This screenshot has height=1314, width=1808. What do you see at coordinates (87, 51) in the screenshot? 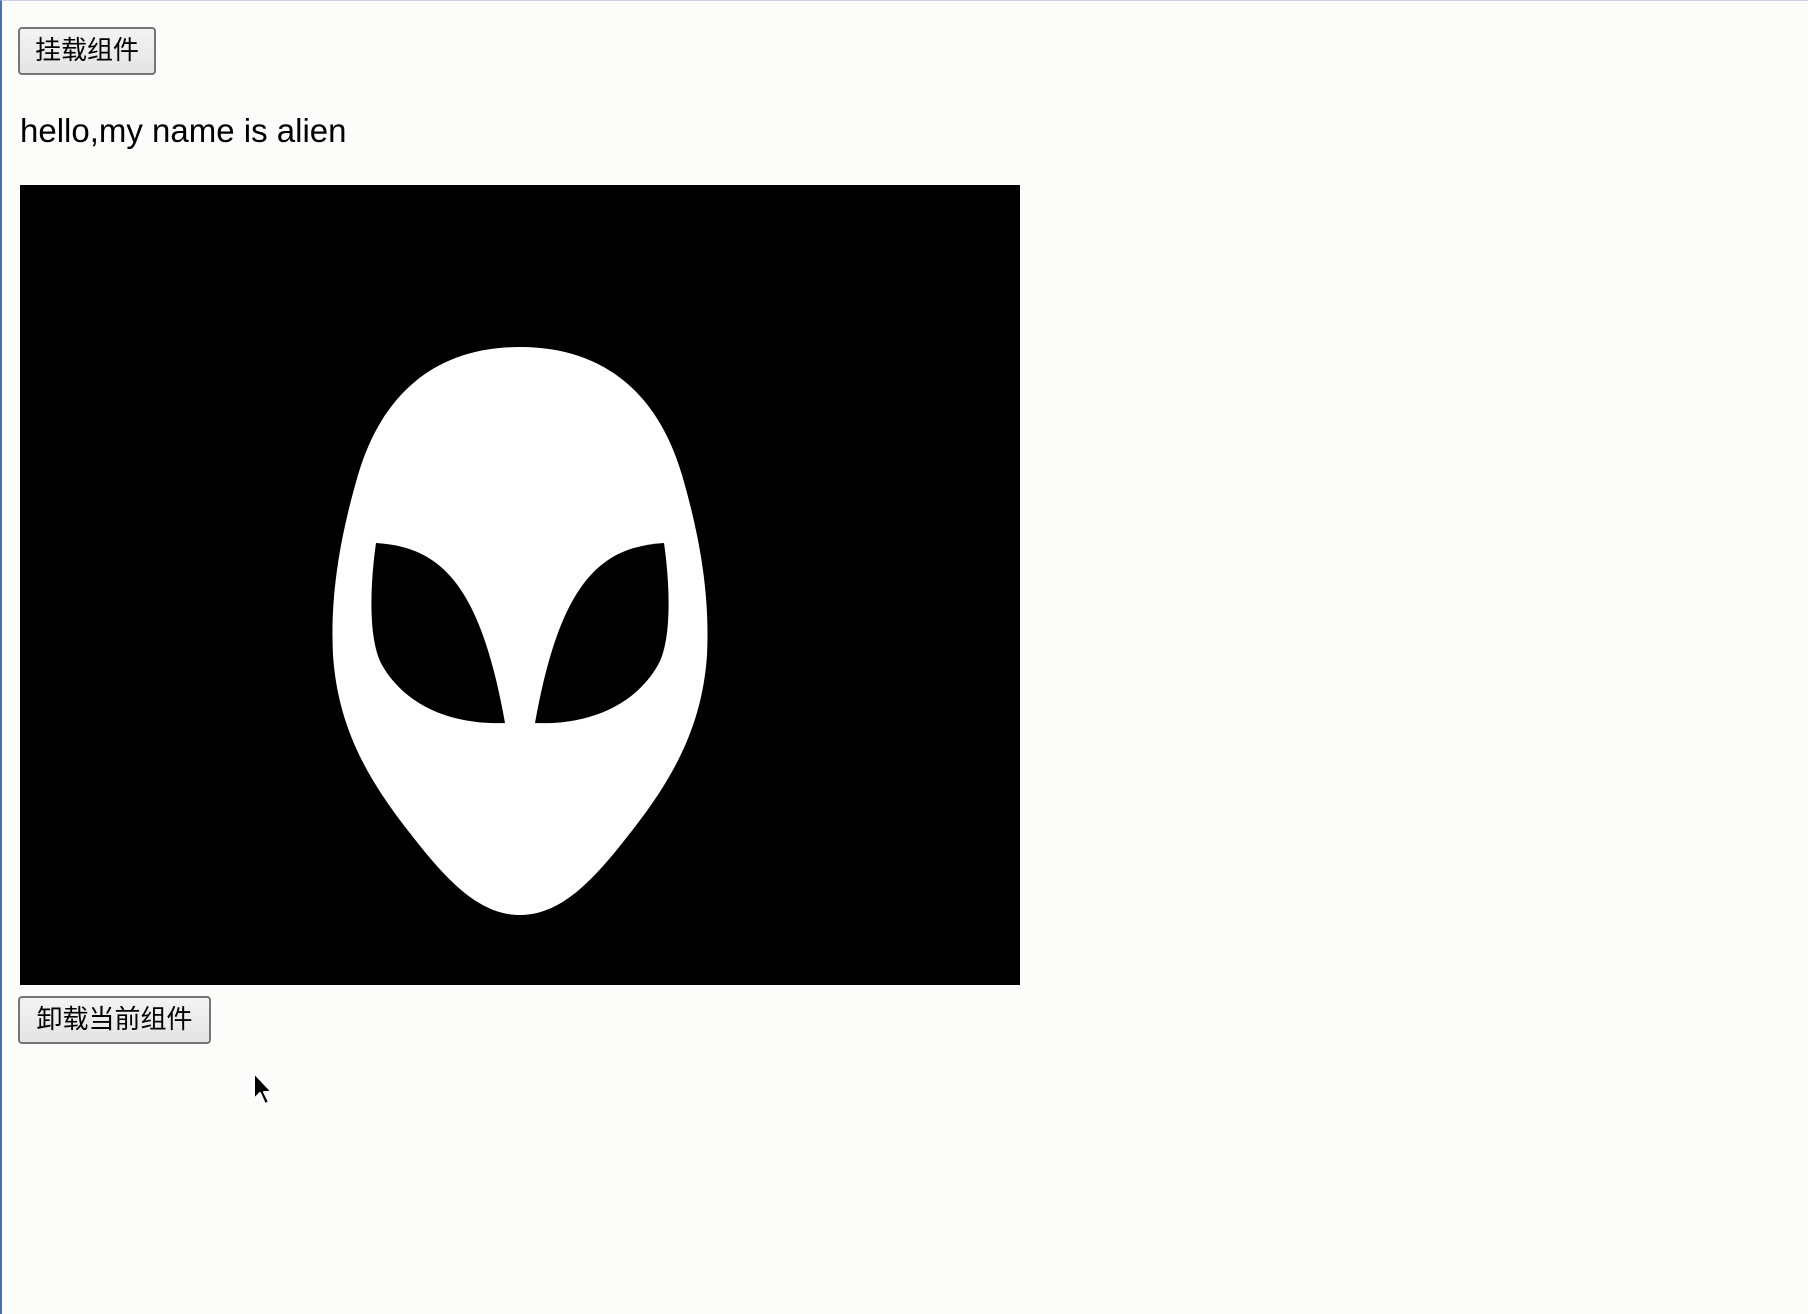
I see `mount-component-button: 挂载组件` at bounding box center [87, 51].